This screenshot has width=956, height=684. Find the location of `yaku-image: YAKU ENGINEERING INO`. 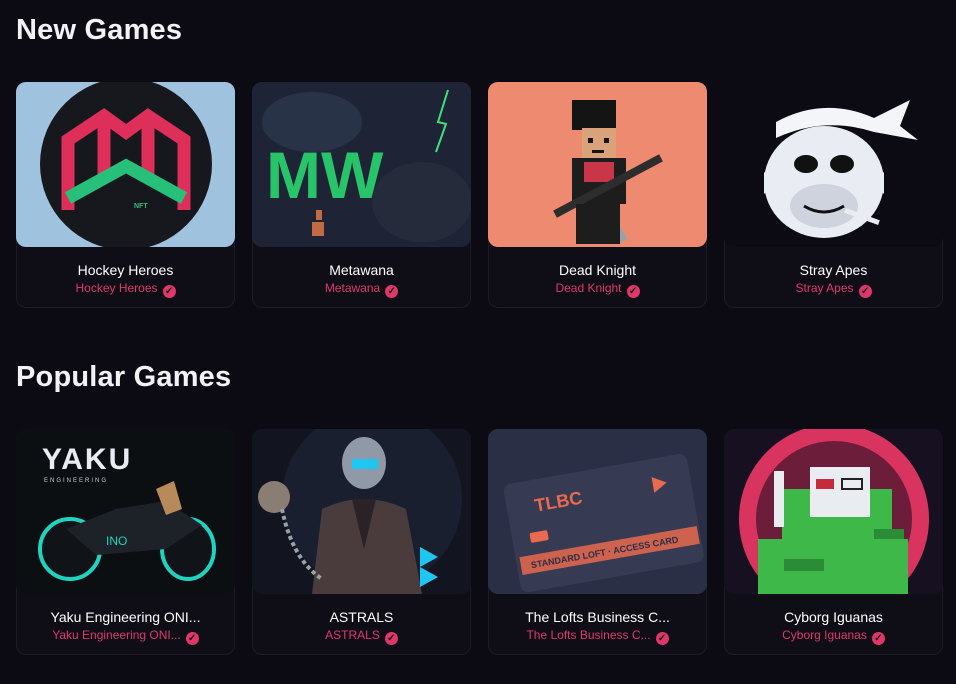

yaku-image: YAKU ENGINEERING INO is located at coordinates (125, 511).